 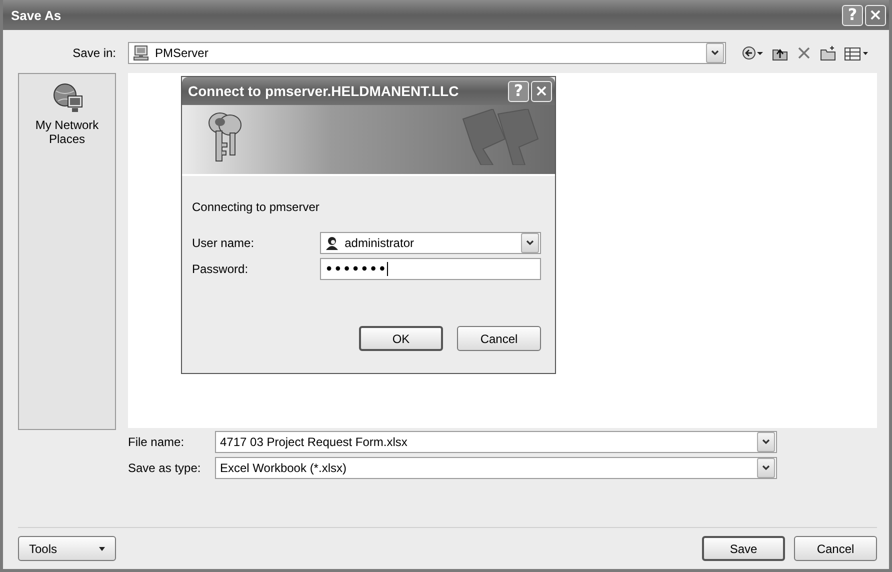 What do you see at coordinates (856, 53) in the screenshot?
I see `views-menu-icon` at bounding box center [856, 53].